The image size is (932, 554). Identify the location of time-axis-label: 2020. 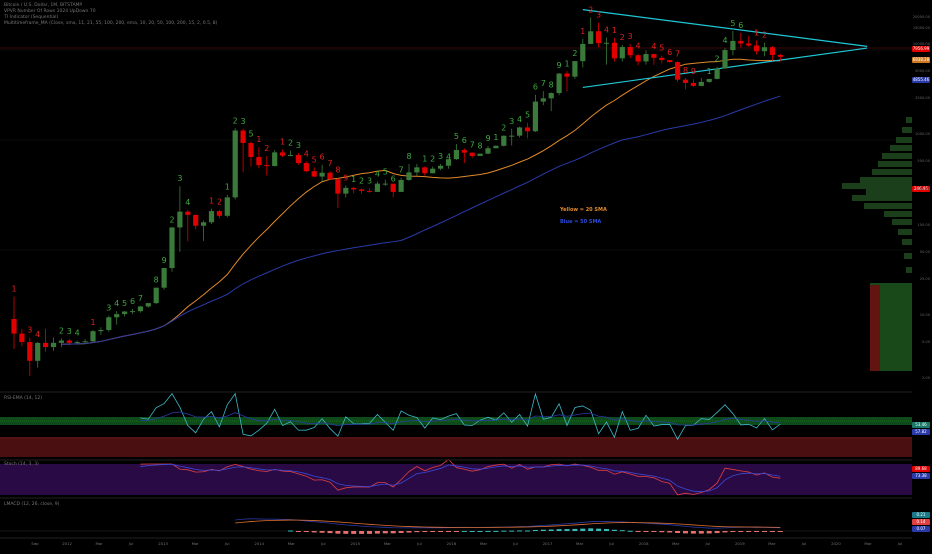
(836, 543).